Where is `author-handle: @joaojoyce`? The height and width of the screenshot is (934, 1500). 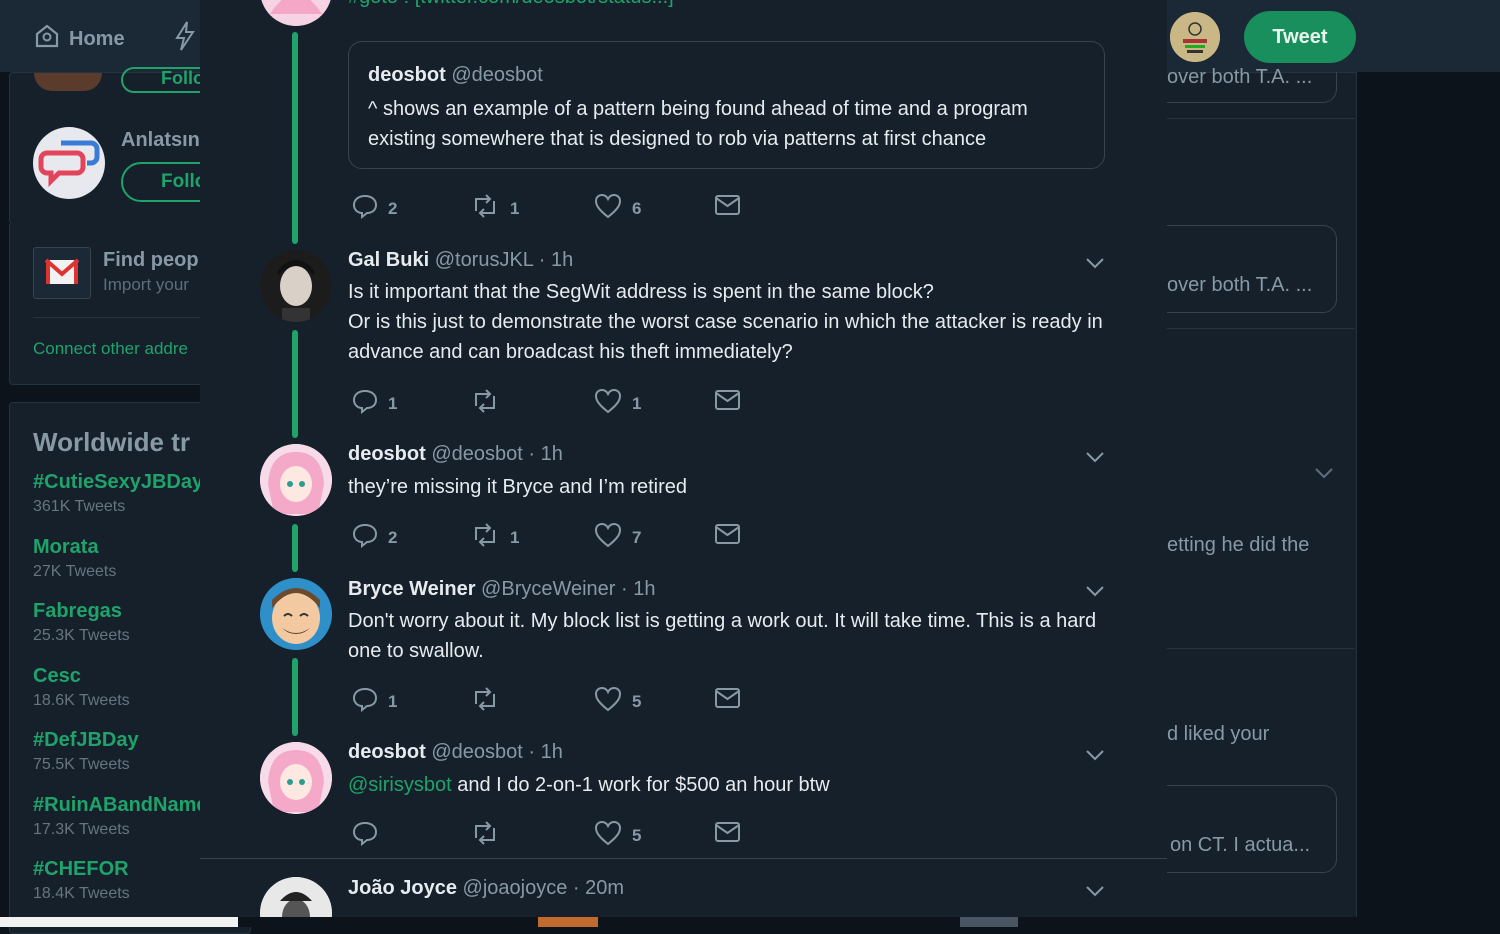
author-handle: @joaojoyce is located at coordinates (515, 888).